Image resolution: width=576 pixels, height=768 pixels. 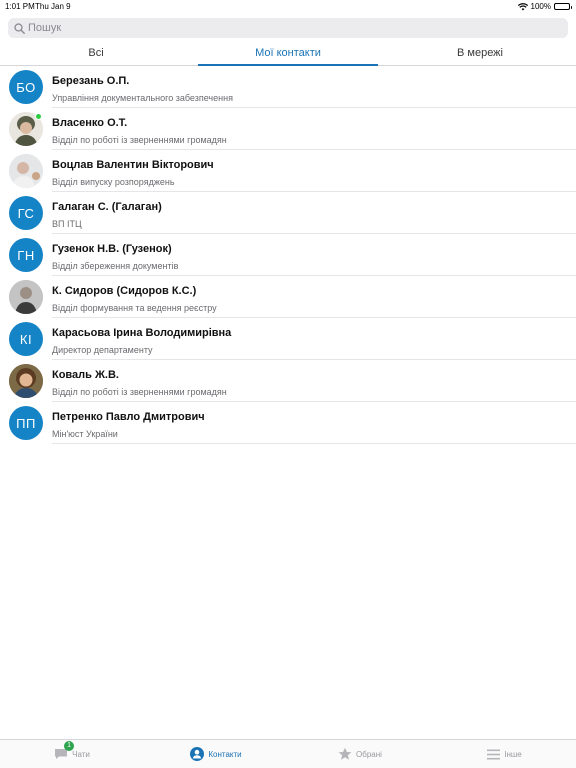 What do you see at coordinates (85, 434) in the screenshot?
I see `contact-department: Мін'юст України` at bounding box center [85, 434].